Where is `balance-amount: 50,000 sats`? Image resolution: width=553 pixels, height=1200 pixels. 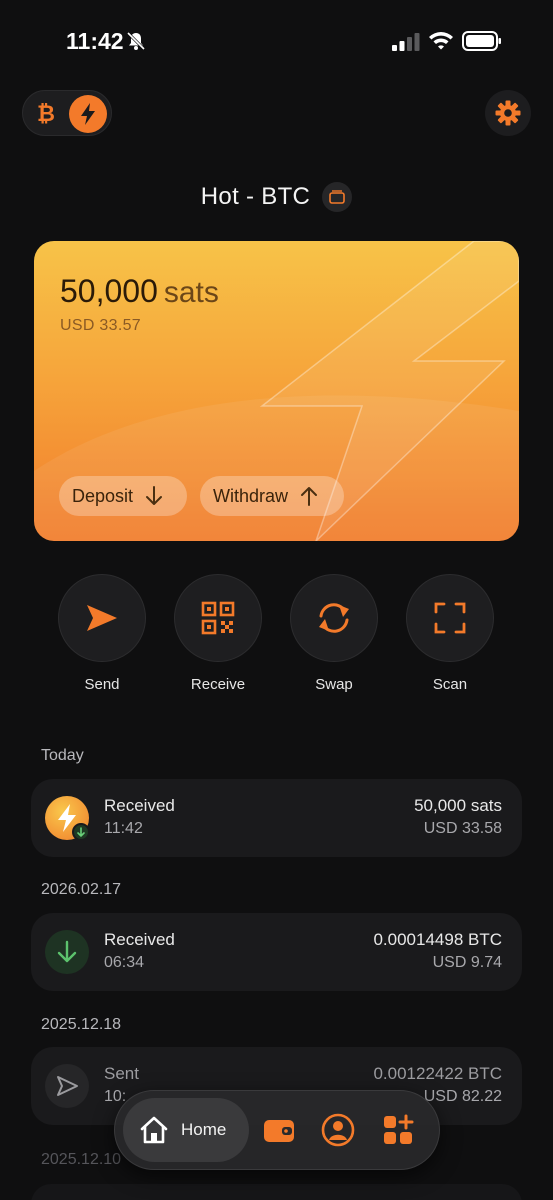
balance-amount: 50,000 sats is located at coordinates (139, 291).